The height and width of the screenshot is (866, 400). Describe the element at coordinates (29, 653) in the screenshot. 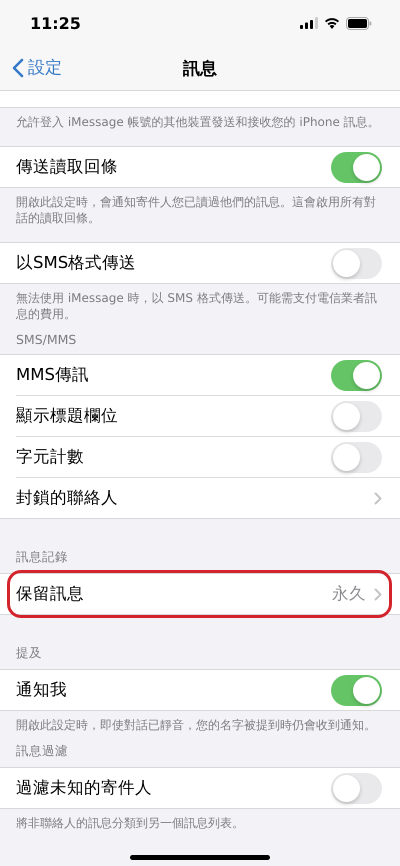

I see `section-header: 提及` at that location.